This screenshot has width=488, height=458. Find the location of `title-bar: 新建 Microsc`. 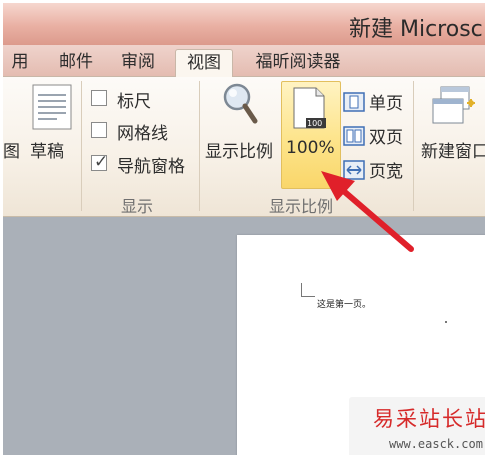

title-bar: 新建 Microsc is located at coordinates (244, 24).